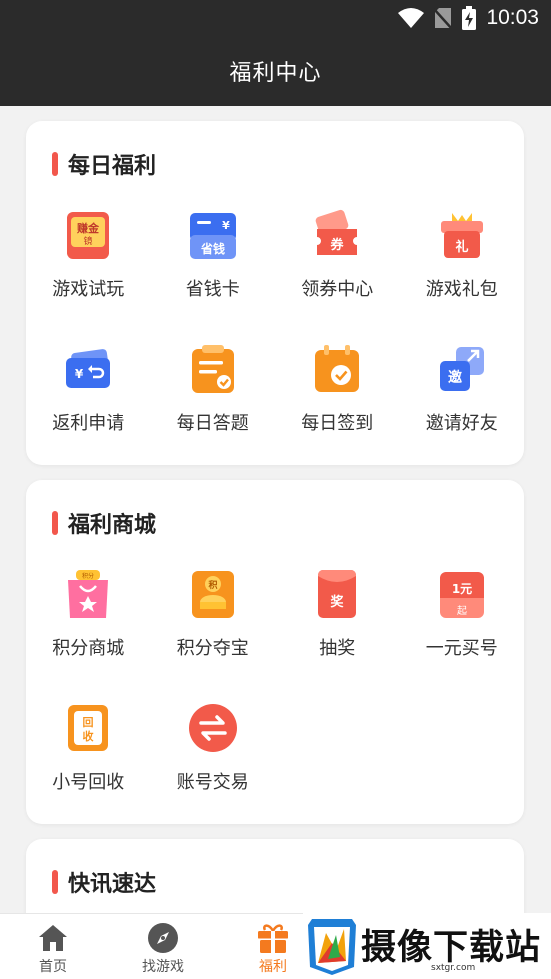 This screenshot has width=551, height=979. I want to click on item-daily-checkin: 每日签到, so click(337, 390).